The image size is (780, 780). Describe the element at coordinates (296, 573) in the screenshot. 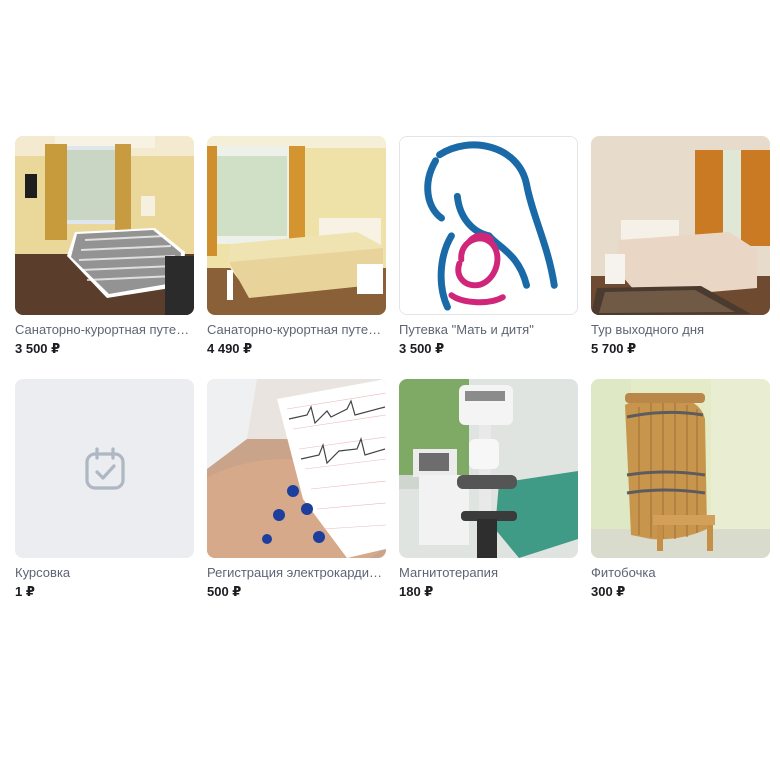

I see `product-title: Регистрация электрокардиограммы` at that location.